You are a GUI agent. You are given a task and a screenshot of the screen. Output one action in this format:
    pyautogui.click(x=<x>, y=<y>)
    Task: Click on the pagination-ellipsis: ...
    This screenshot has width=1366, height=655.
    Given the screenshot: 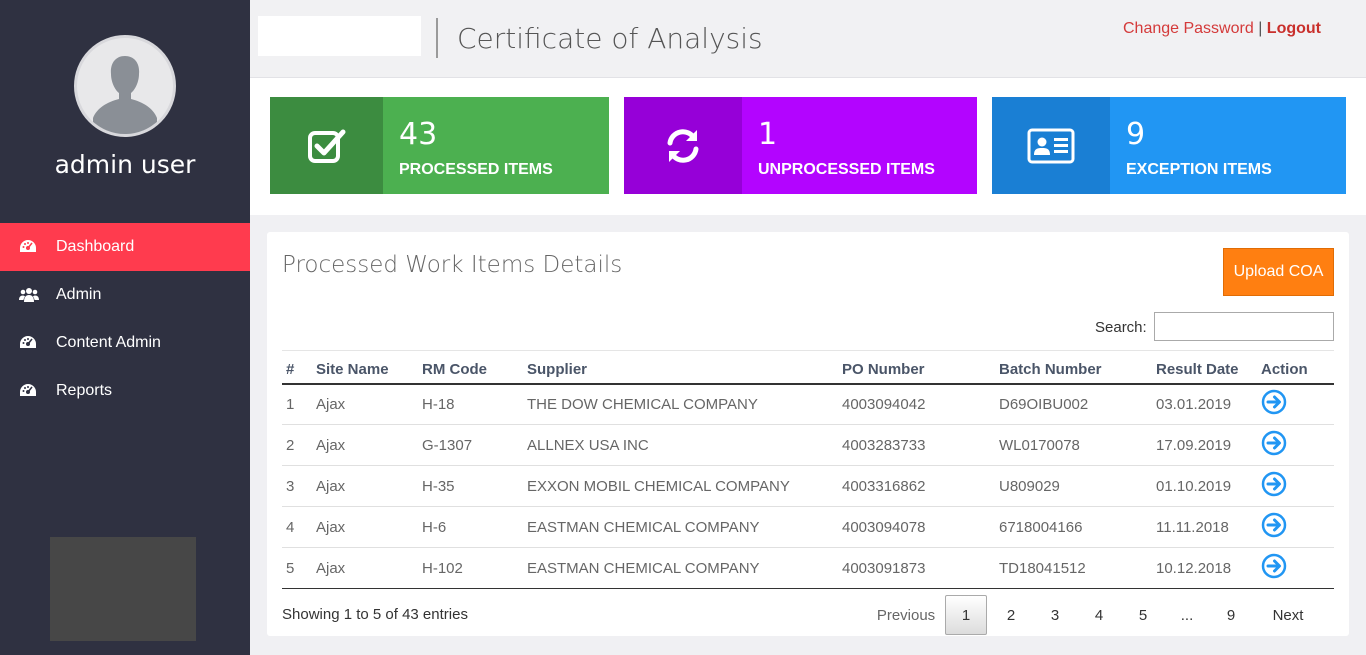 What is the action you would take?
    pyautogui.click(x=1187, y=615)
    